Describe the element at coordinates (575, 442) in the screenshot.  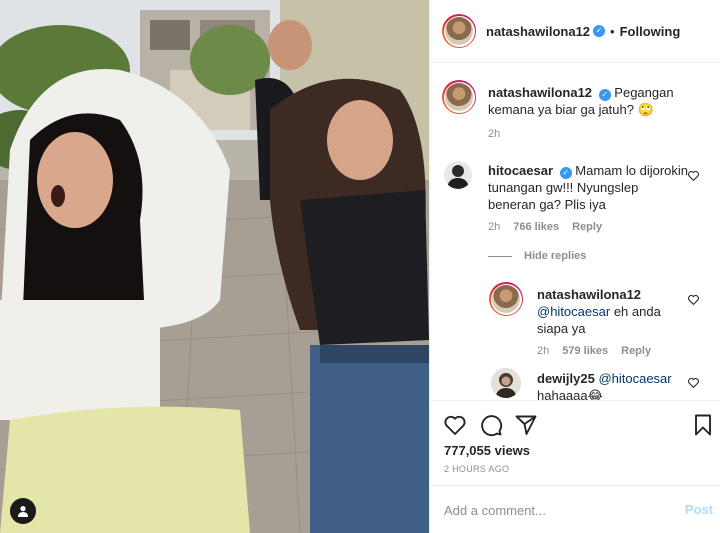
I see `post-actions: 777,055 views 2 HOURS AGO` at that location.